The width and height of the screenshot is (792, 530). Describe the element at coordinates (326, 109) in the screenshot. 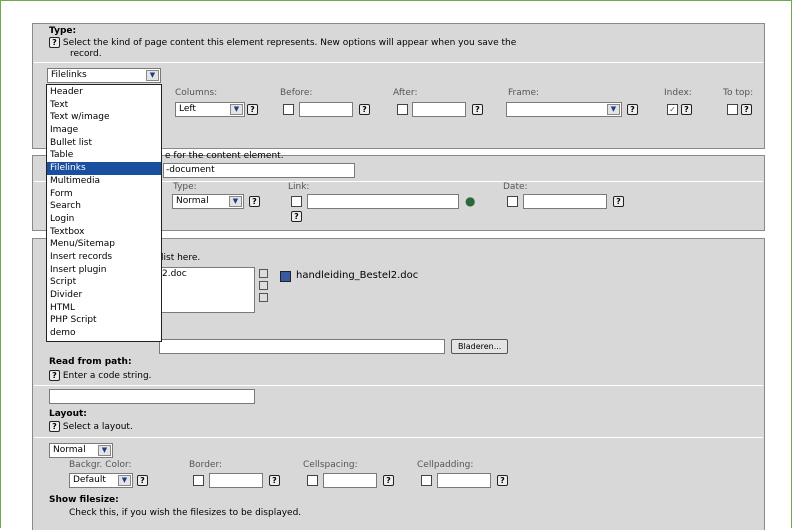

I see `before-input` at that location.